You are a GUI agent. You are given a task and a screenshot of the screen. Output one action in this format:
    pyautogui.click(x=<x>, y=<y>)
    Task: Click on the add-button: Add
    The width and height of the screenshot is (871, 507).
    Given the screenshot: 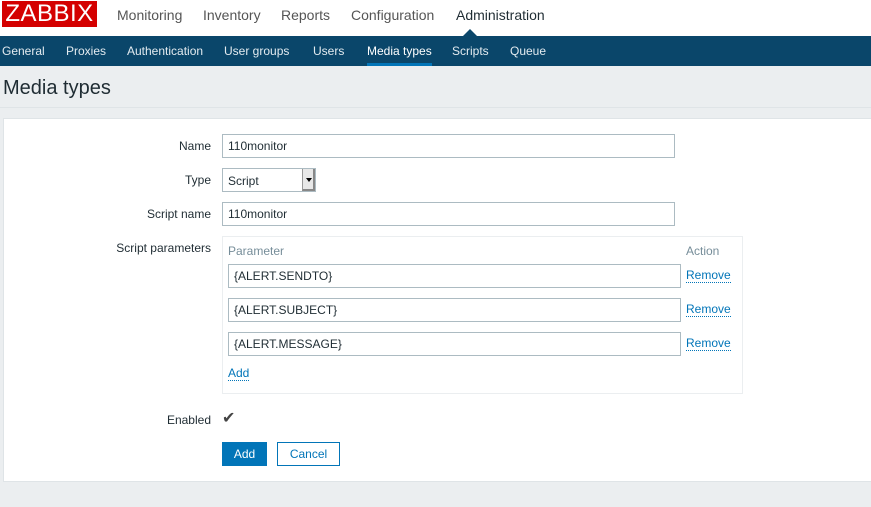 What is the action you would take?
    pyautogui.click(x=244, y=454)
    